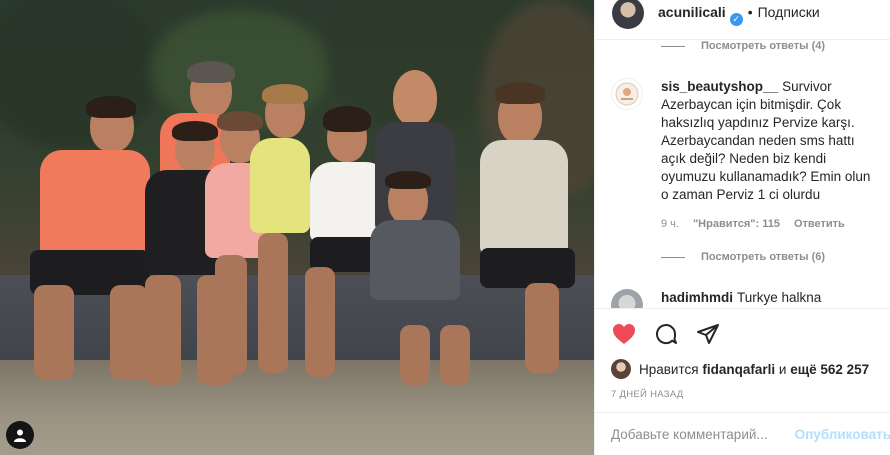 Image resolution: width=890 pixels, height=455 pixels. What do you see at coordinates (669, 369) in the screenshot?
I see `likes-prefix: Нравится` at bounding box center [669, 369].